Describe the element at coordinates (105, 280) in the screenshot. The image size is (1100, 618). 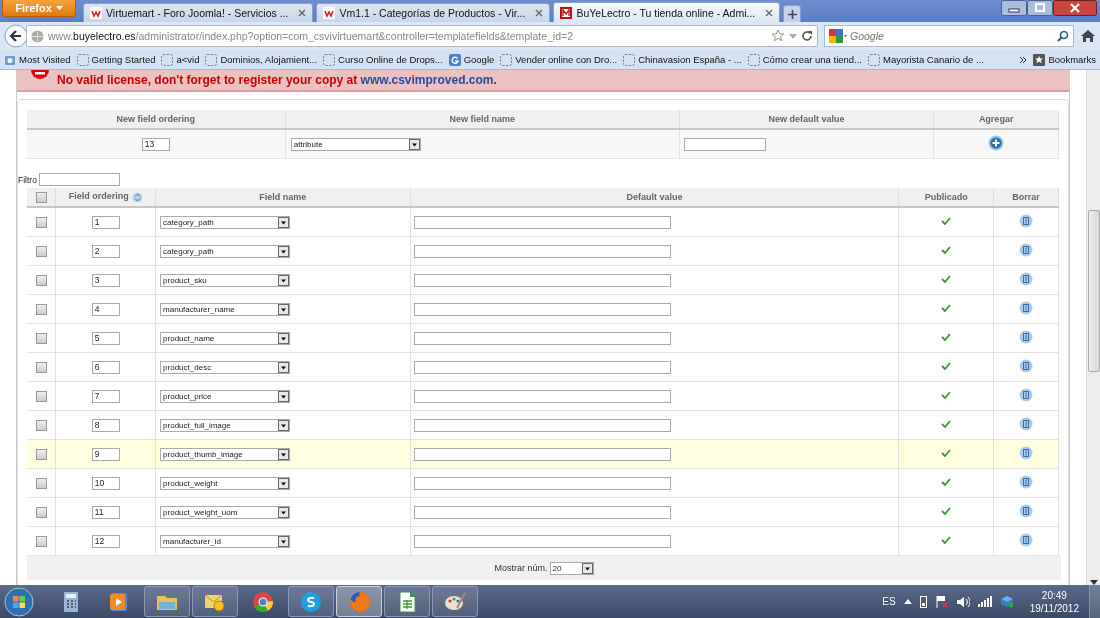
I see `ordering-field: 3` at that location.